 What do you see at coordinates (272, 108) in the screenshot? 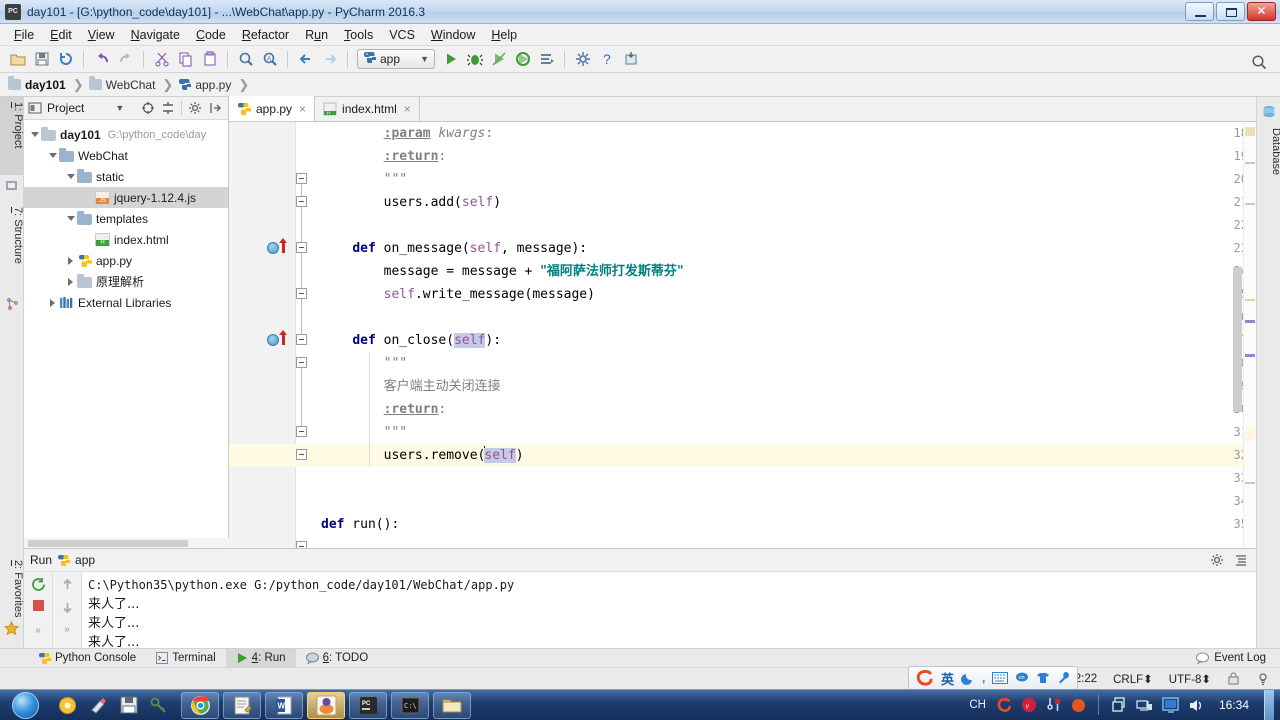
I see `editor-tab-apppy: app.py ×` at bounding box center [272, 108].